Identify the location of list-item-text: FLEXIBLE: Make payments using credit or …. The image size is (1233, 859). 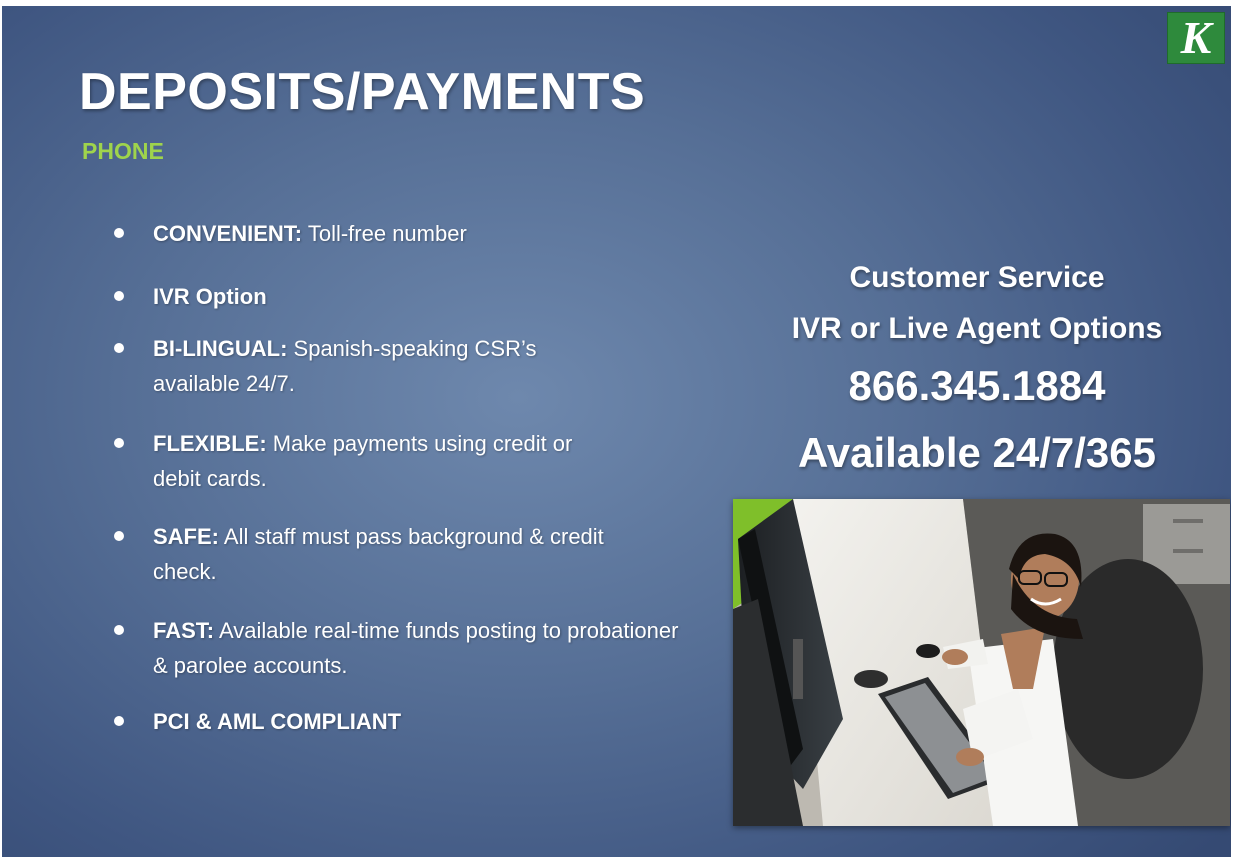
(363, 461).